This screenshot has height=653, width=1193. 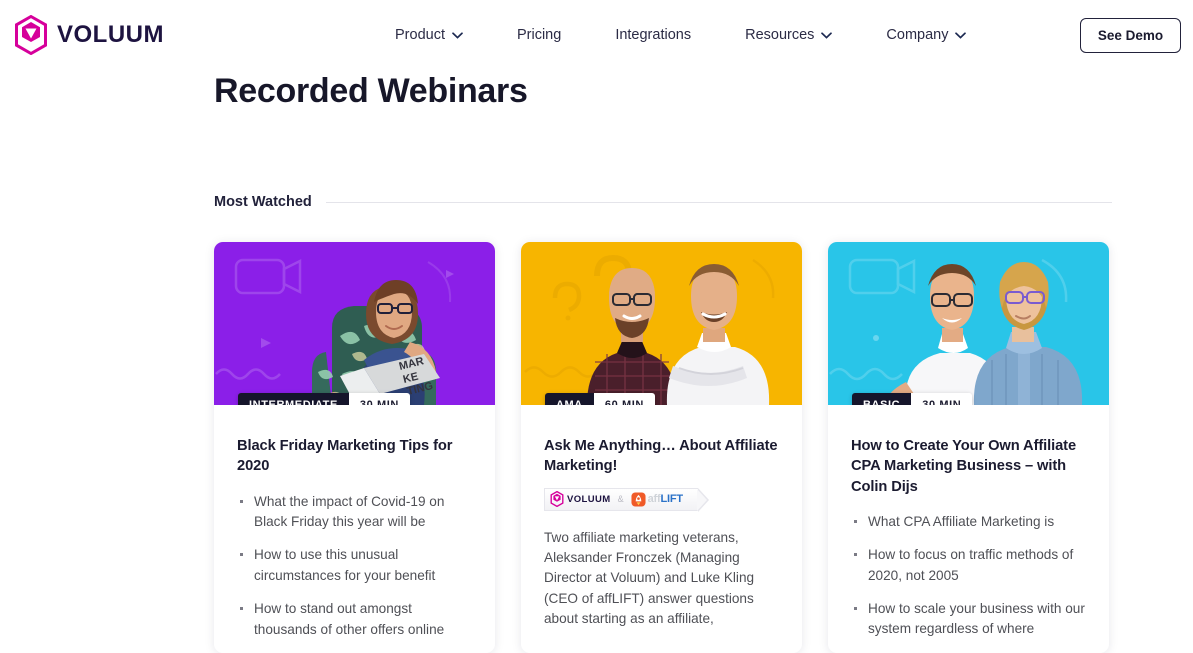 I want to click on nav-label: Integrations, so click(x=653, y=35).